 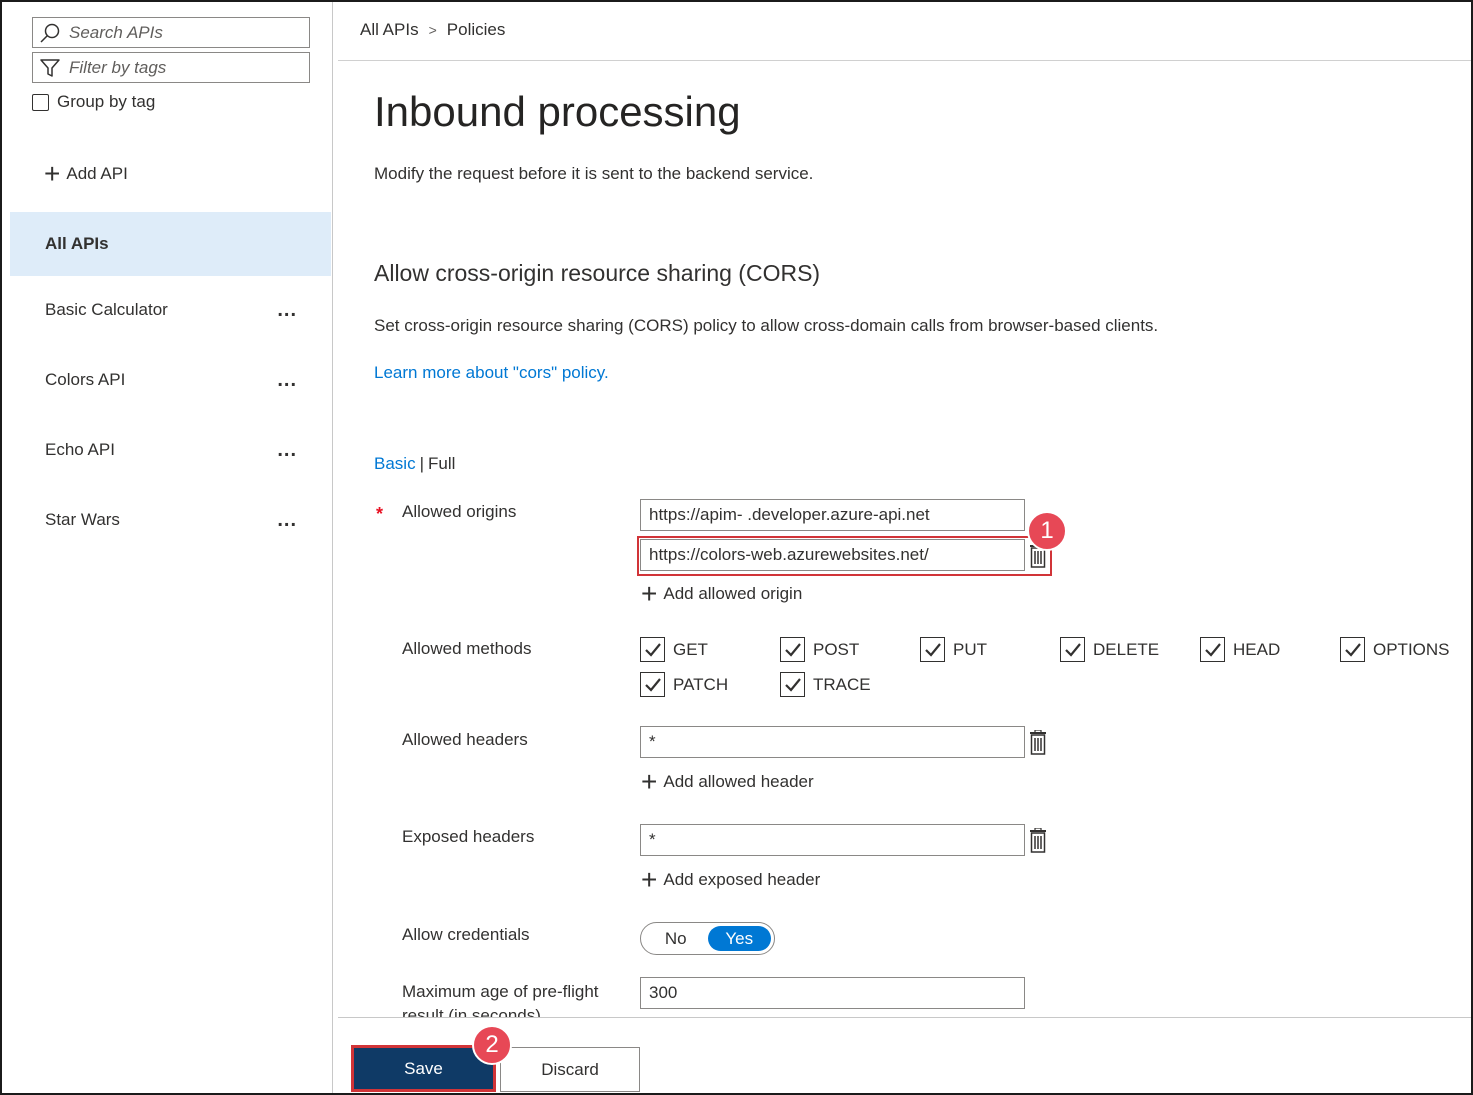 I want to click on filter-tags-placeholder: Filter by tags, so click(x=118, y=67).